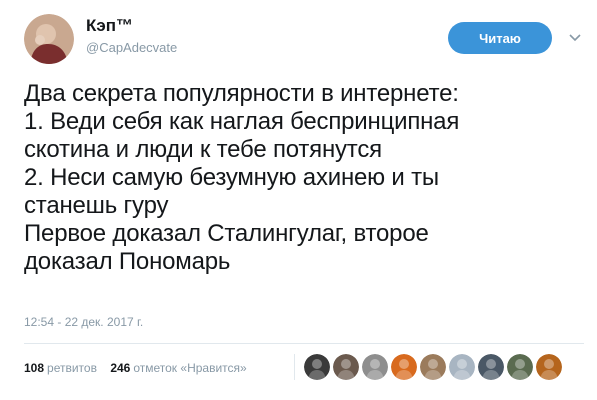 The width and height of the screenshot is (597, 400). What do you see at coordinates (190, 368) in the screenshot?
I see `likes-label: отметок «Нравится»` at bounding box center [190, 368].